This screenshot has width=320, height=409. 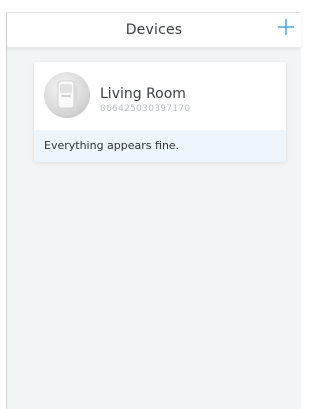 What do you see at coordinates (143, 94) in the screenshot?
I see `device-name: Living Room` at bounding box center [143, 94].